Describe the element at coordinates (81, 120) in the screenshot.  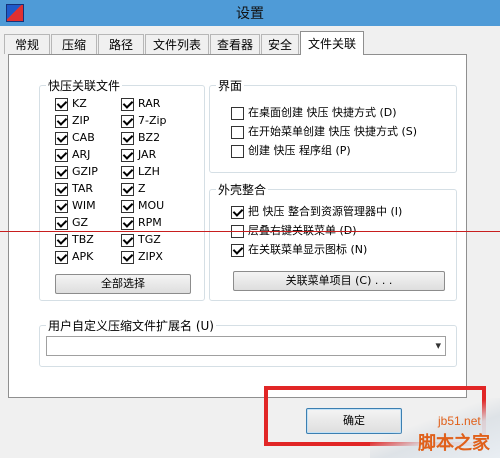
I see `checkbox-label: ZIP` at that location.